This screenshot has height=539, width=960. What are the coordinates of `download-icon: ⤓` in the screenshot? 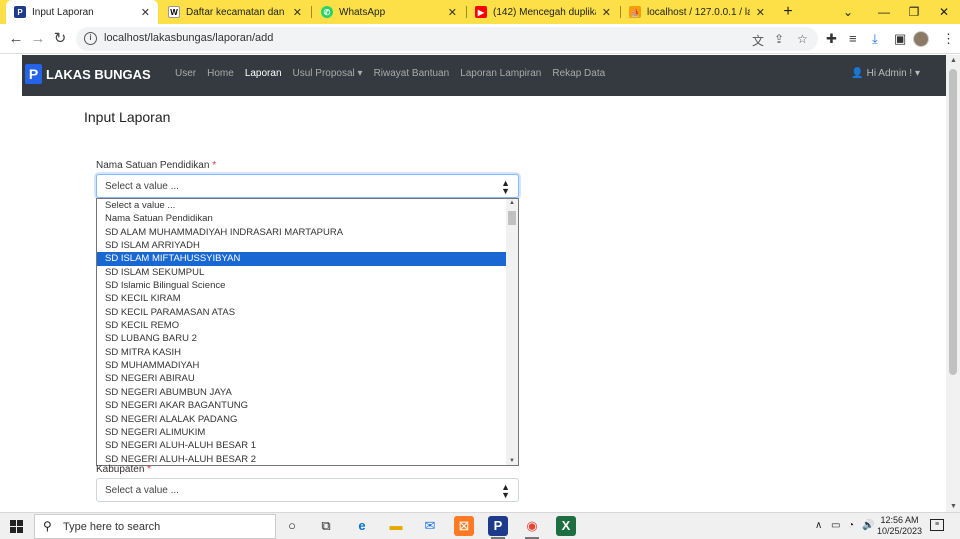 It's located at (875, 39).